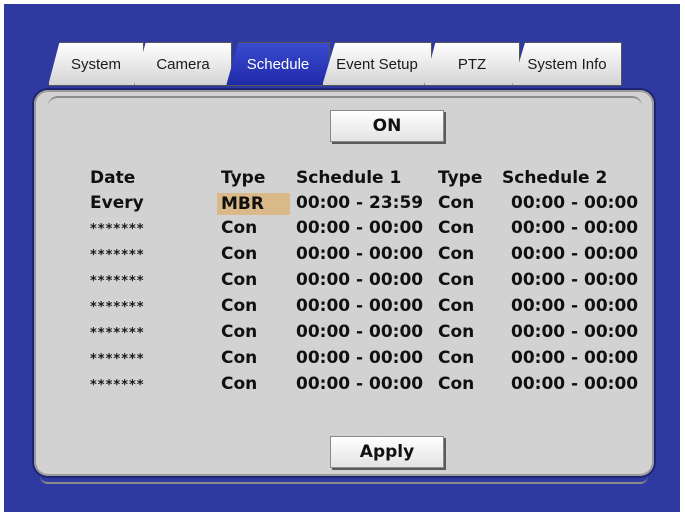 This screenshot has width=685, height=519. Describe the element at coordinates (359, 203) in the screenshot. I see `row-schedule-1: 00:00 - 23:59` at that location.